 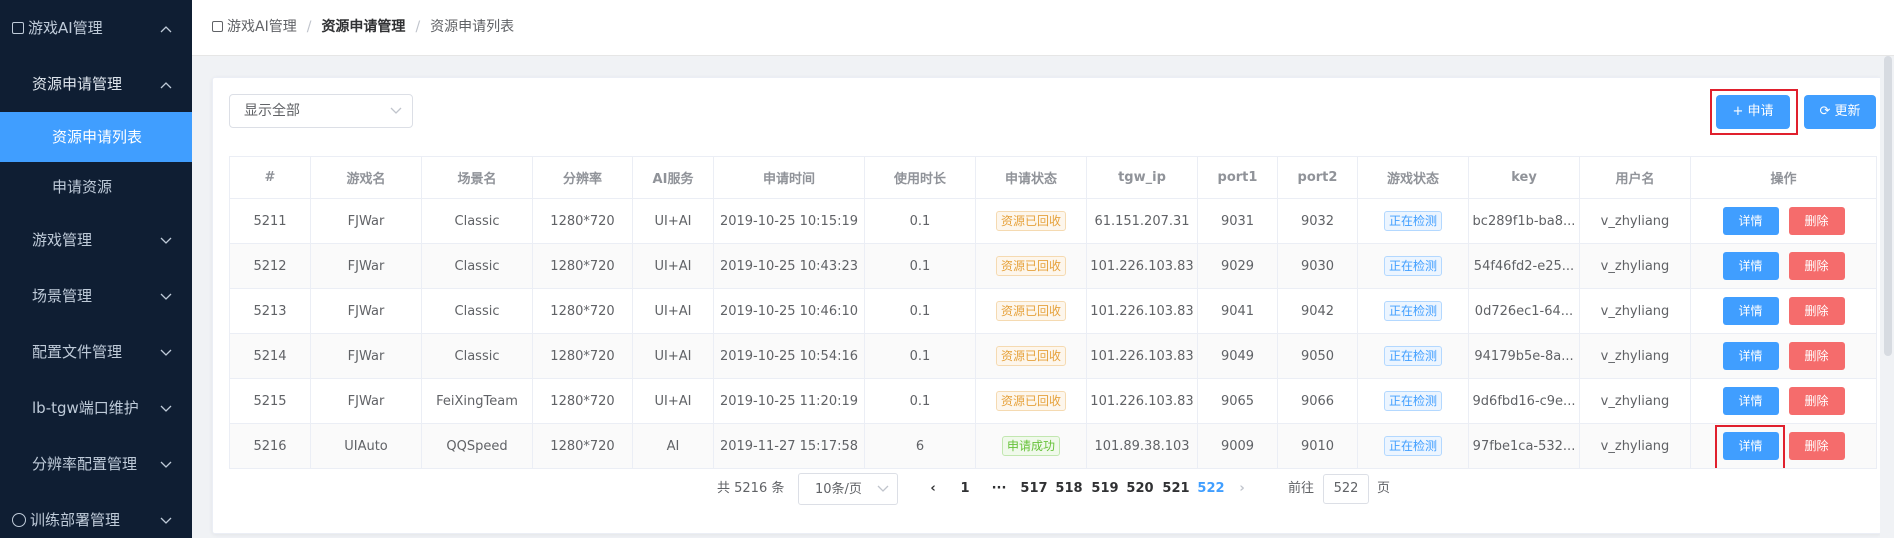 I want to click on page-suffix: 页, so click(x=1384, y=488).